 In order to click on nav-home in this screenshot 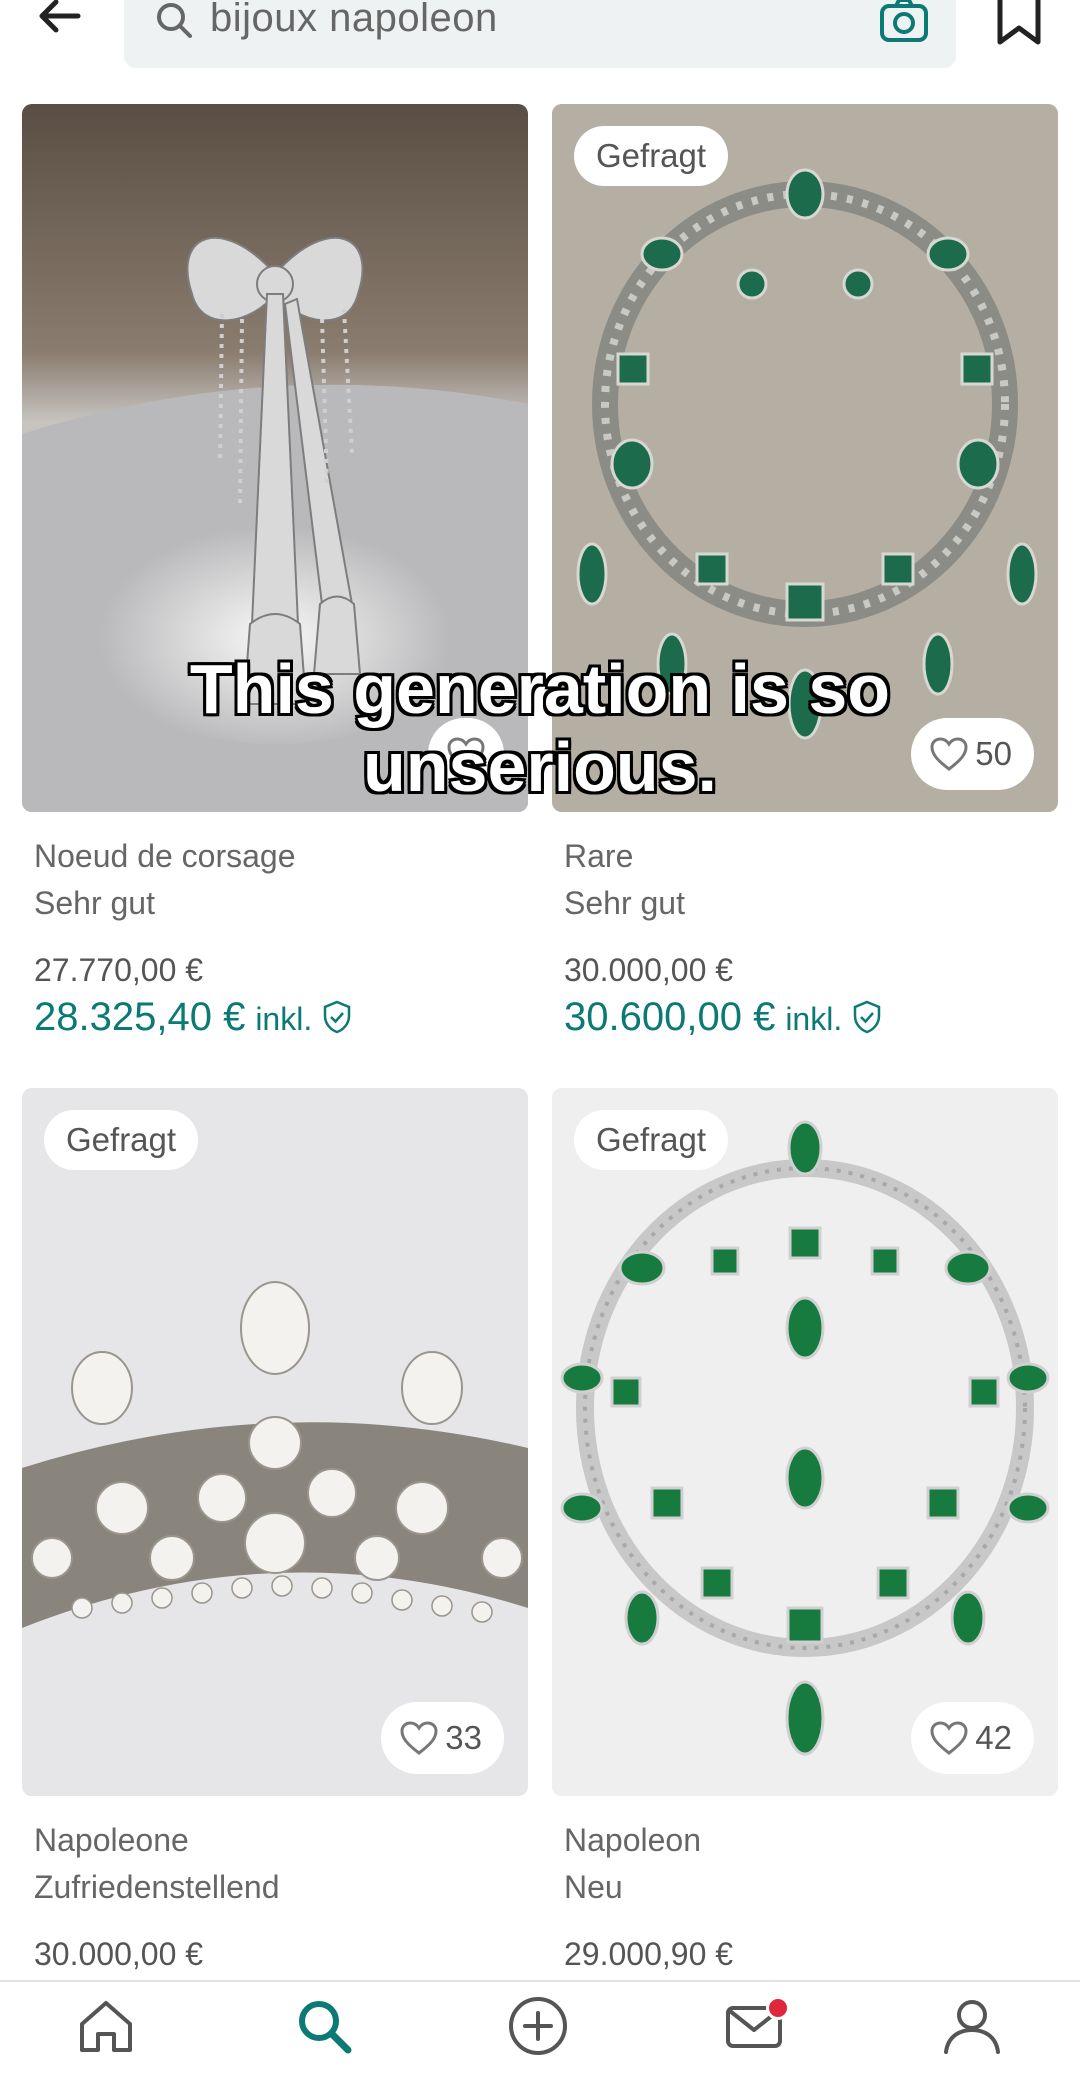, I will do `click(106, 2043)`.